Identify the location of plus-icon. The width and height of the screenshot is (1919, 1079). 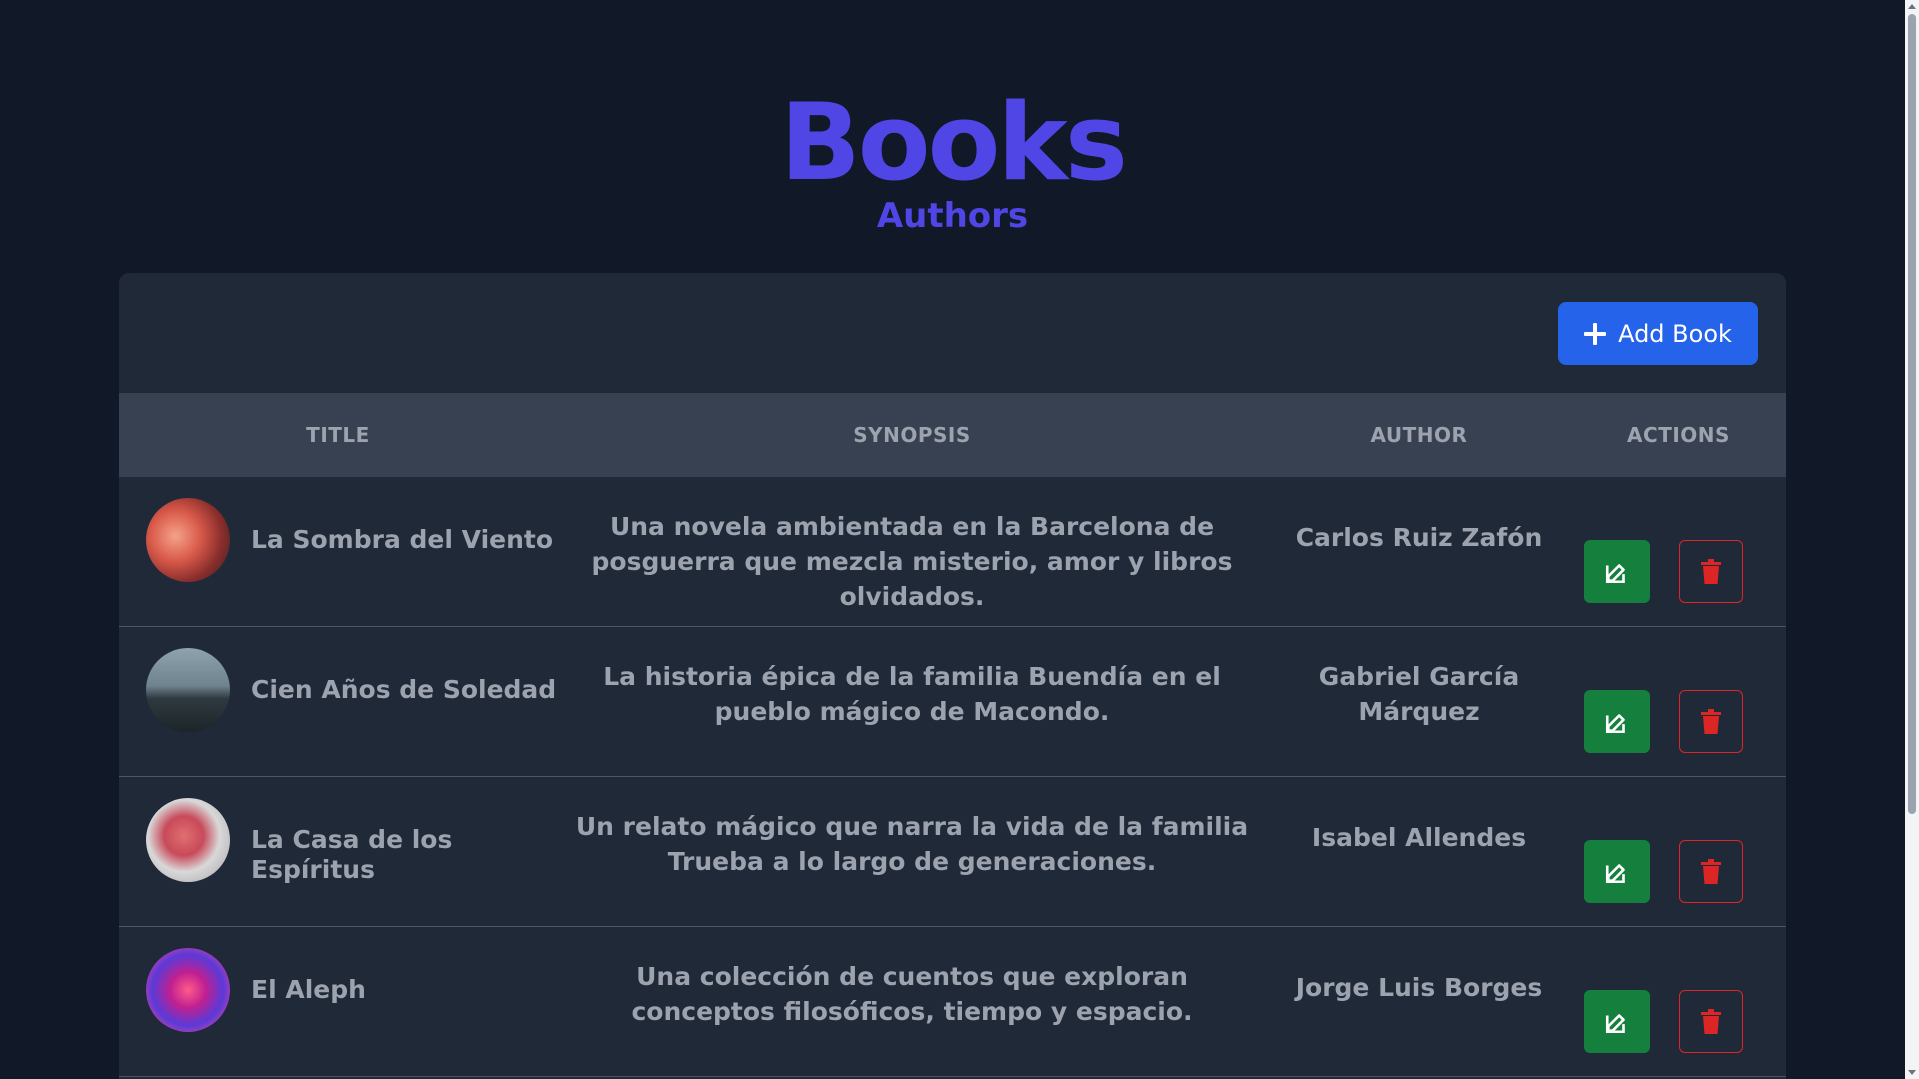
(1595, 333).